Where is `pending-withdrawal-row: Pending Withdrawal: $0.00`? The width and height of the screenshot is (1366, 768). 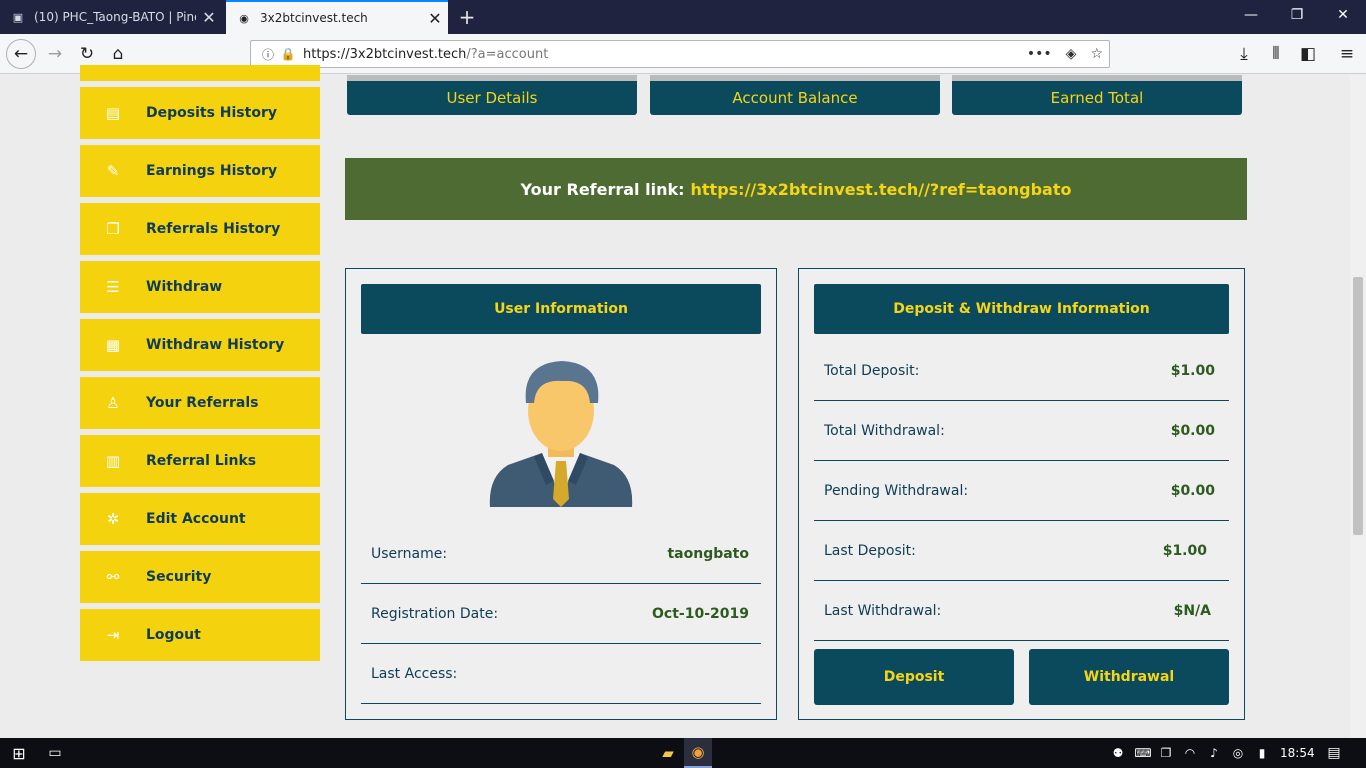
pending-withdrawal-row: Pending Withdrawal: $0.00 is located at coordinates (1021, 491).